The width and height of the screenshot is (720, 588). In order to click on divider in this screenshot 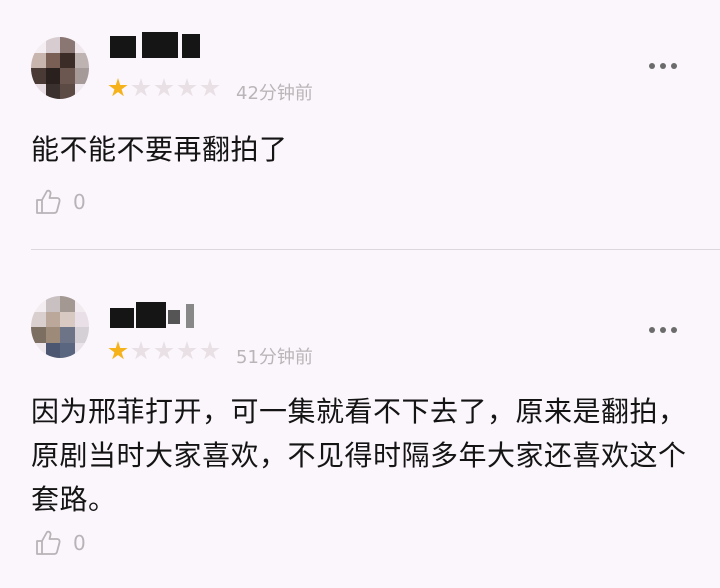, I will do `click(375, 249)`.